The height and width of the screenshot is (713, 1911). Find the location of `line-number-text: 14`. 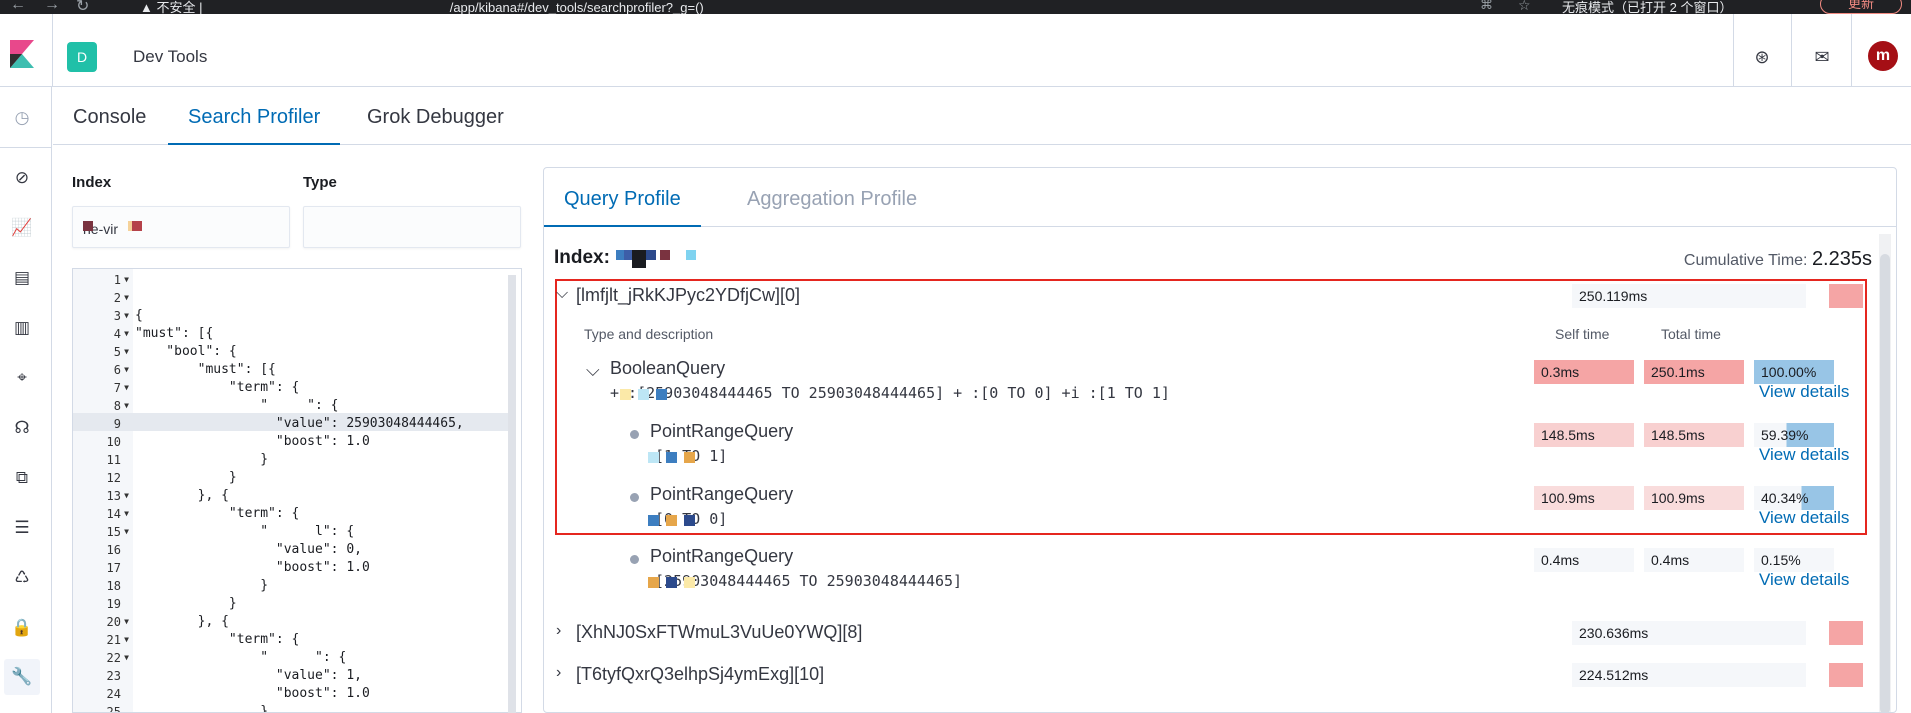

line-number-text: 14 is located at coordinates (113, 514).